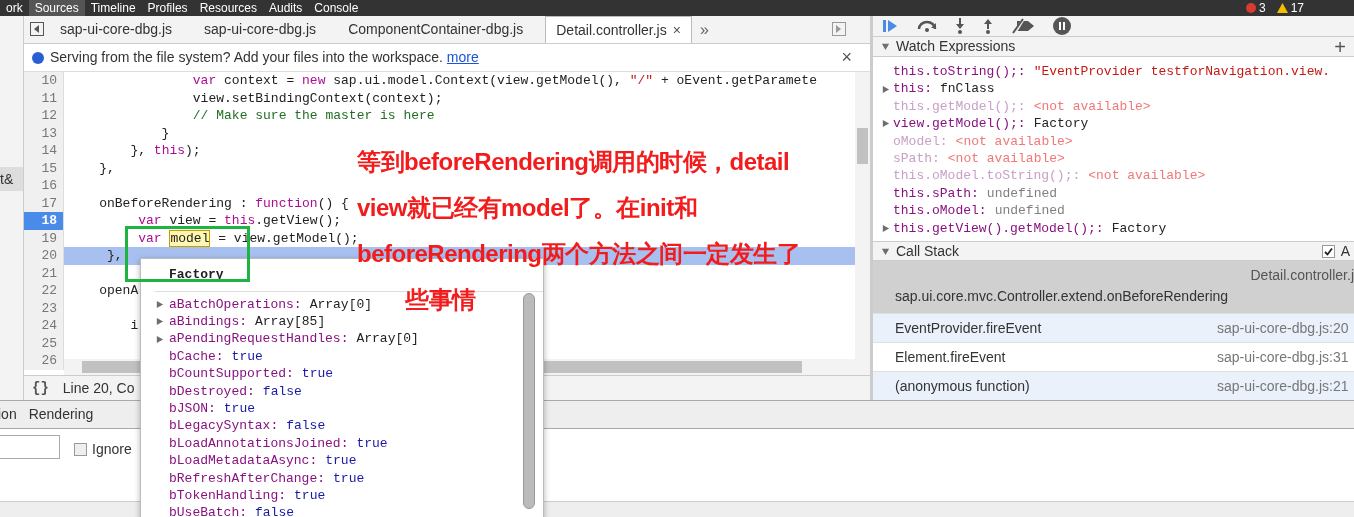 This screenshot has height=517, width=1354. What do you see at coordinates (317, 98) in the screenshot?
I see `code-line: view.setBindingContext(context);` at bounding box center [317, 98].